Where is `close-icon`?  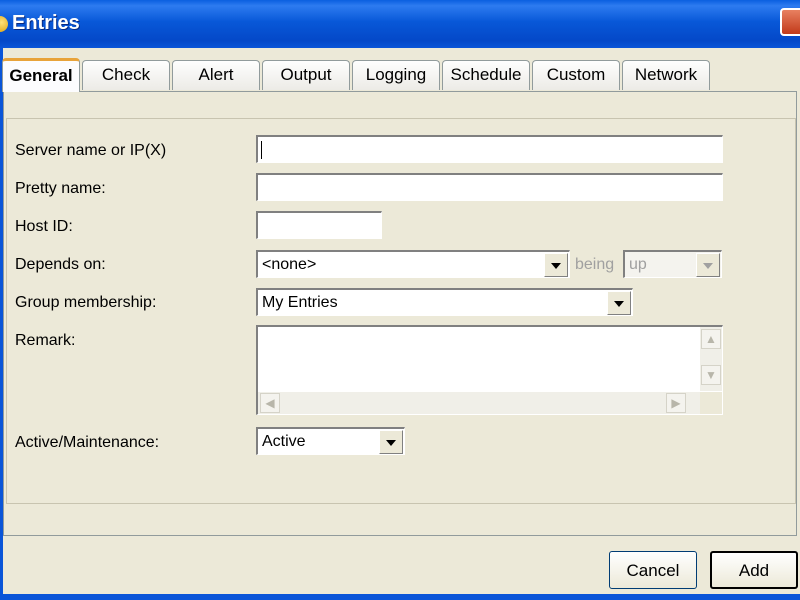 close-icon is located at coordinates (790, 22).